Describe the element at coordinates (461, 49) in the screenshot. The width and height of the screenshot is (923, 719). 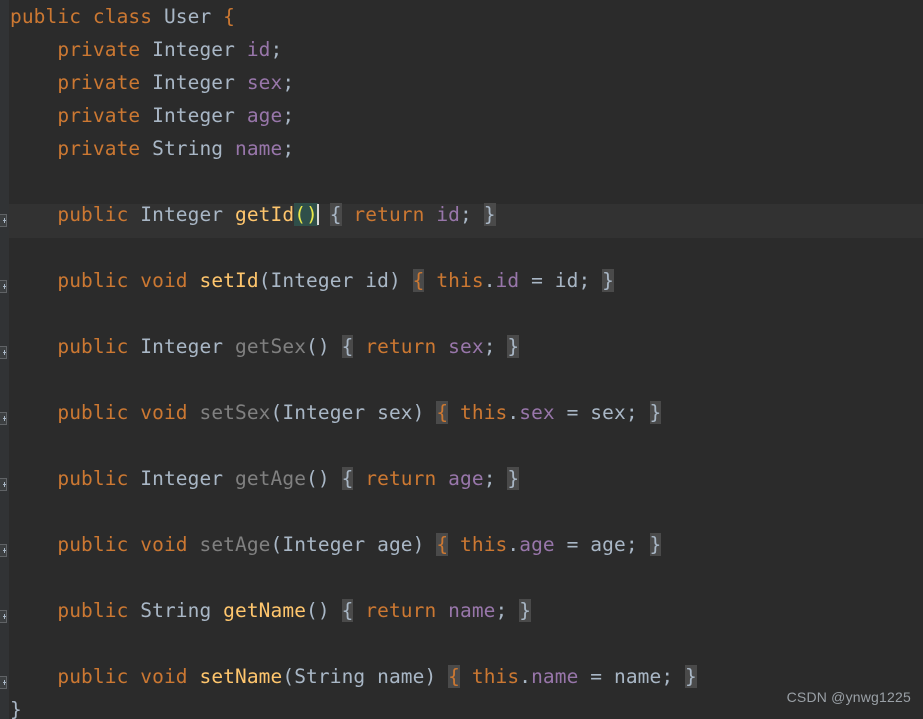
I see `code-line: private Integer id;` at that location.